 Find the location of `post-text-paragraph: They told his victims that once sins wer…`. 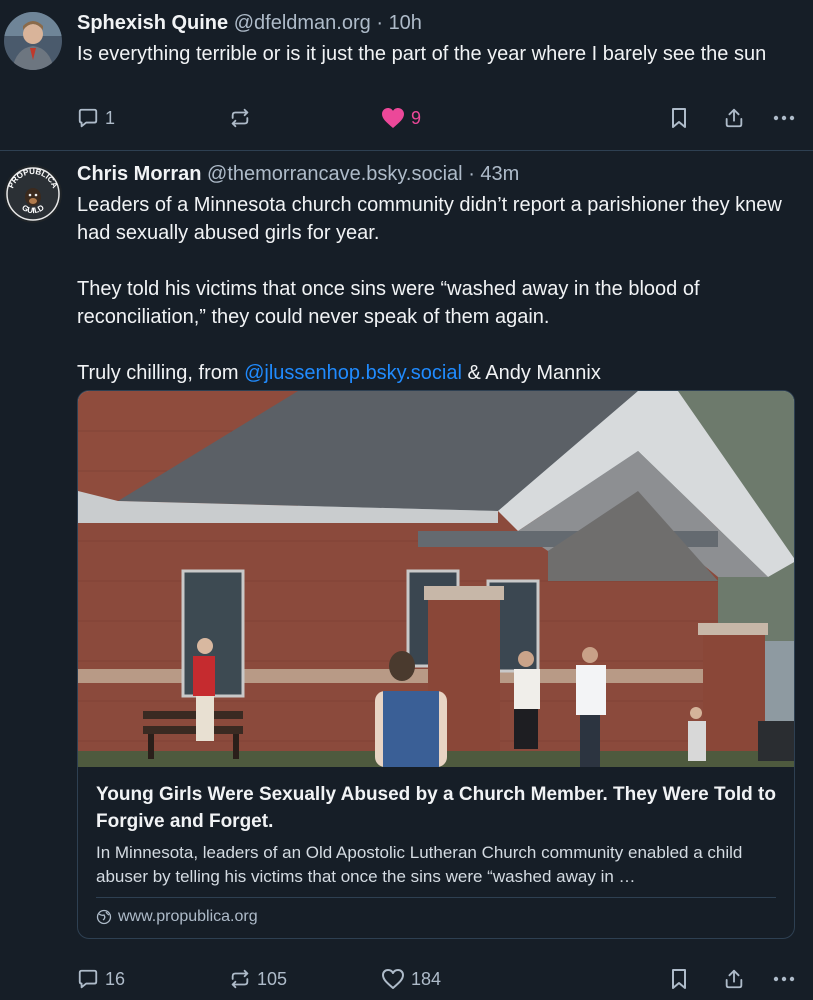

post-text-paragraph: They told his victims that once sins wer… is located at coordinates (388, 303).